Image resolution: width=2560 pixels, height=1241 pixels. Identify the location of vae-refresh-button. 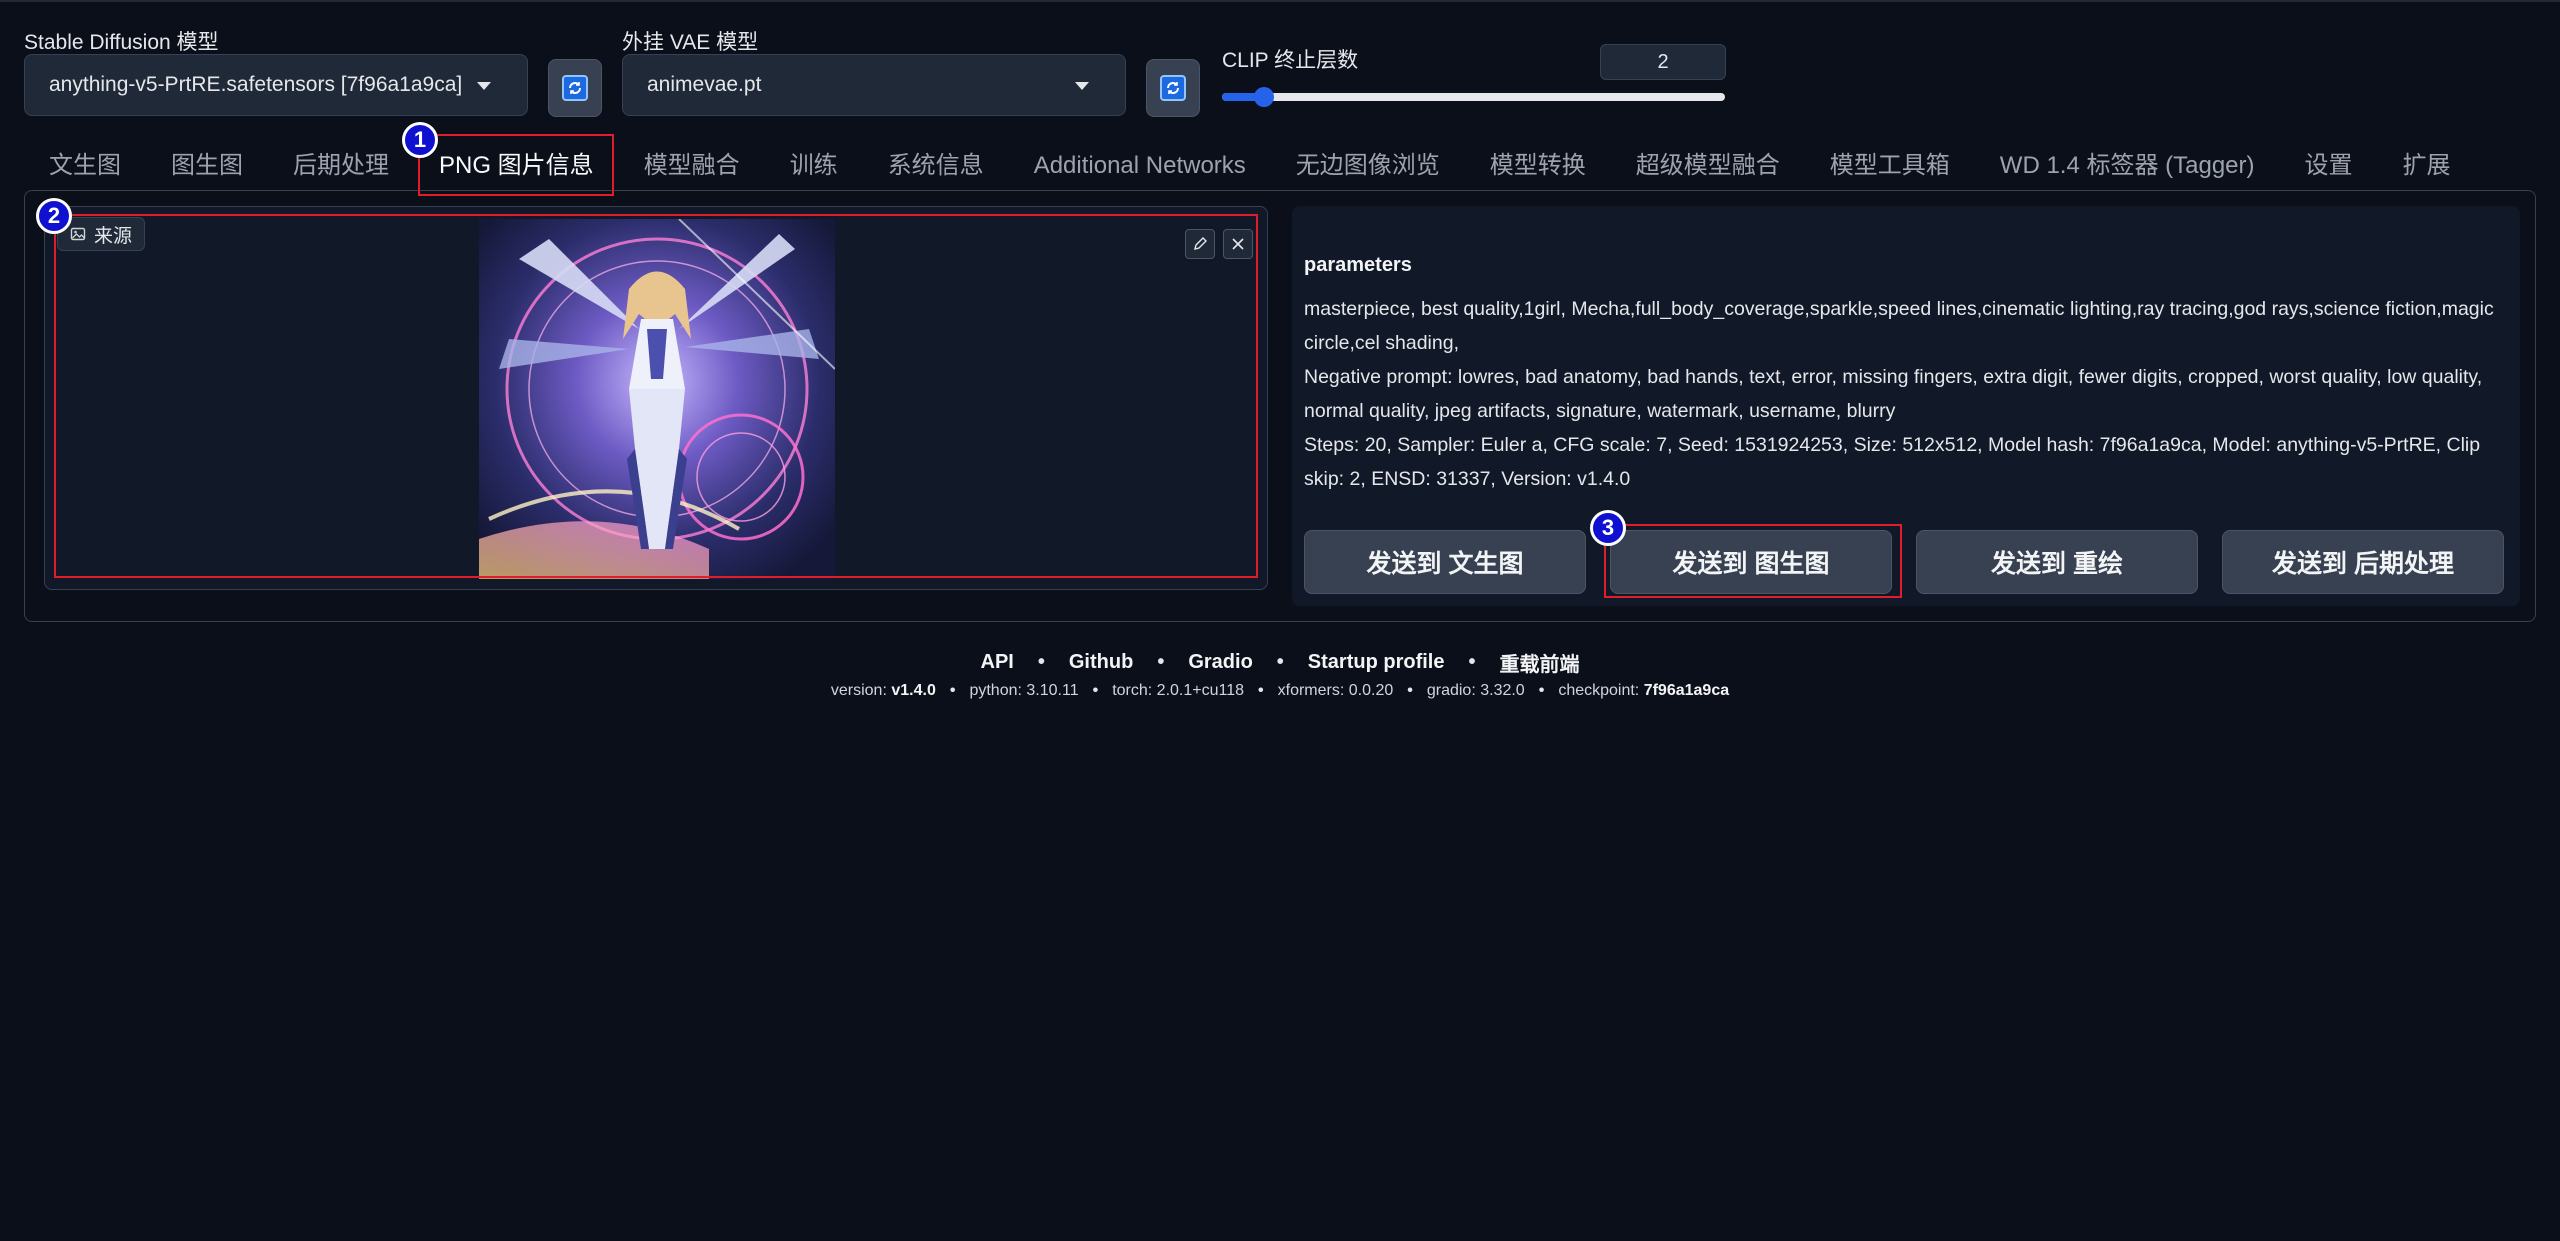
(1173, 88).